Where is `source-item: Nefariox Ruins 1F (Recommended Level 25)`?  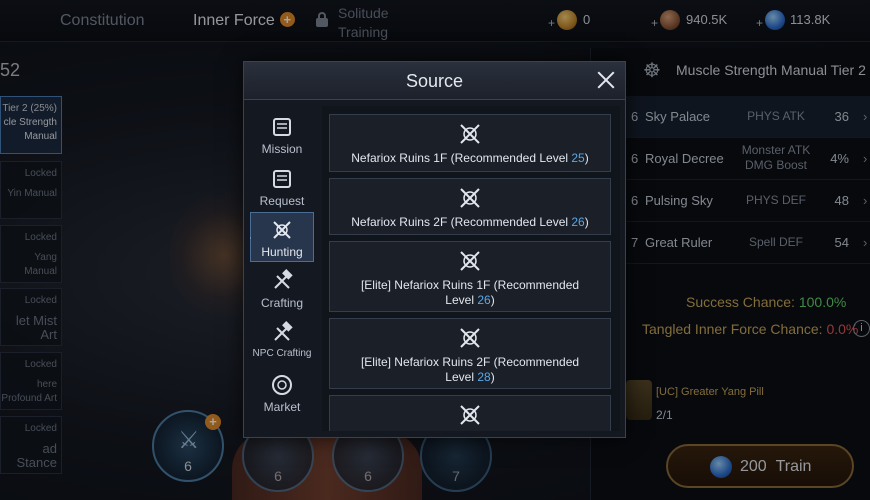 source-item: Nefariox Ruins 1F (Recommended Level 25) is located at coordinates (470, 143).